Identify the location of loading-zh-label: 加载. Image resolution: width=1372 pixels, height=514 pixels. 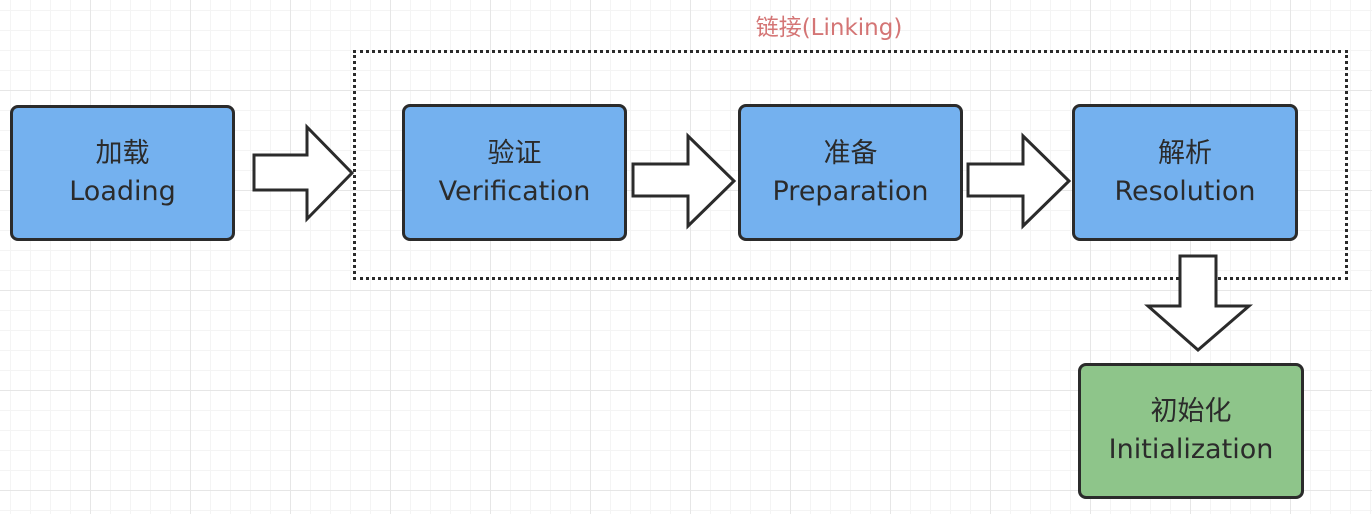
(122, 153).